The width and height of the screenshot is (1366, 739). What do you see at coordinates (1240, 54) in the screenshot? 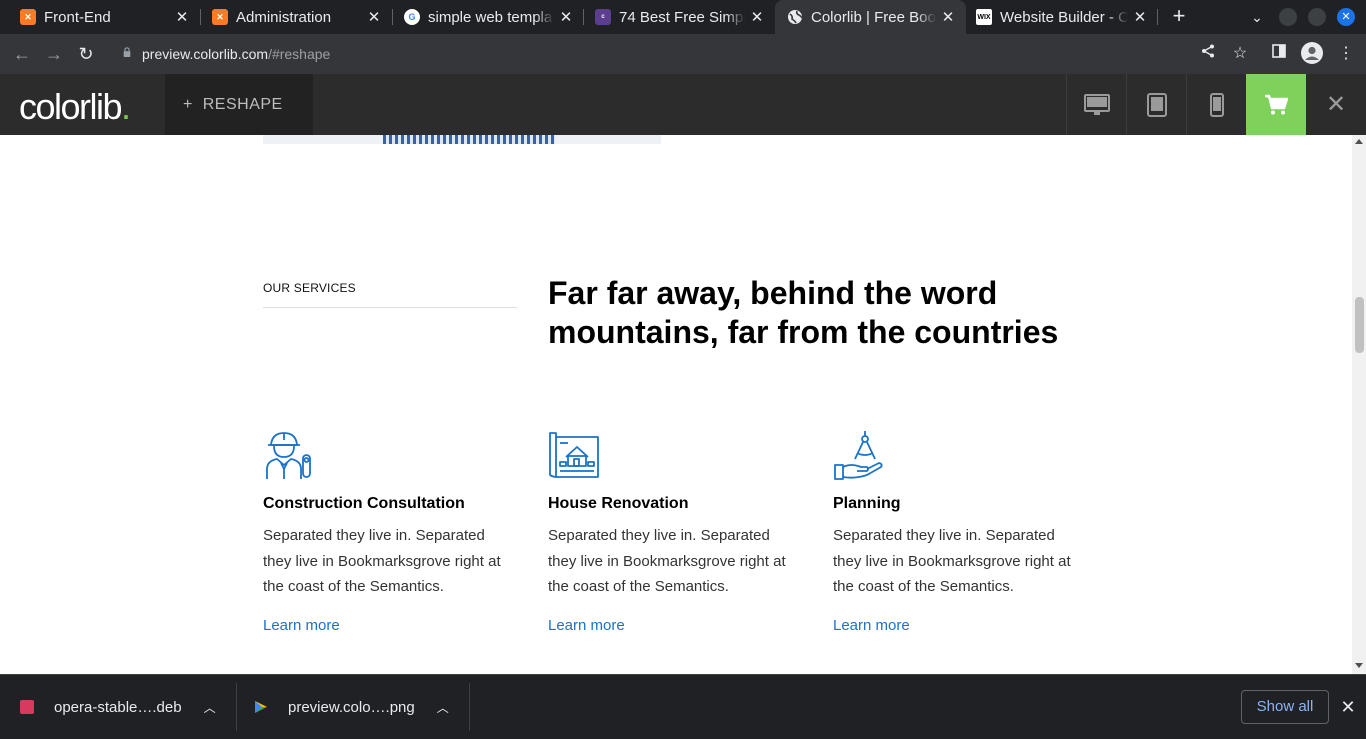
I see `bookmark-star-icon: ☆` at bounding box center [1240, 54].